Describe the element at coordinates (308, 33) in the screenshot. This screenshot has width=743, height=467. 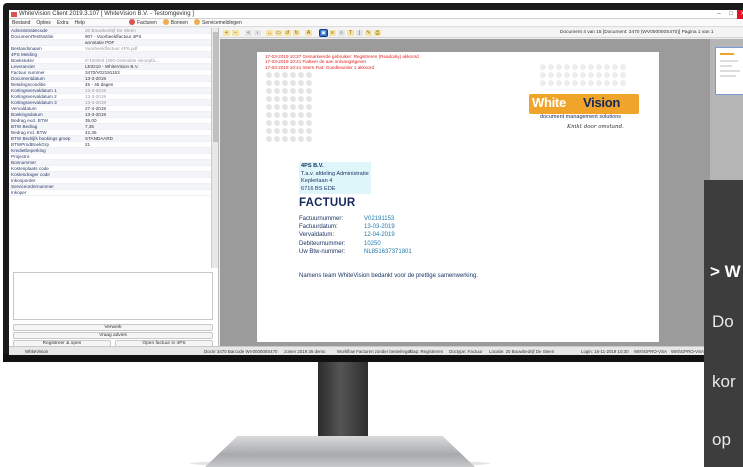
I see `annotate-icon: A` at that location.